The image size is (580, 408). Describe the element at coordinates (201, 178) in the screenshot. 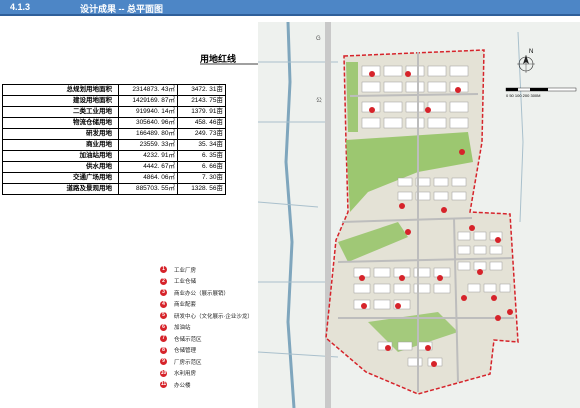

I see `row-mu: 7. 30亩` at that location.